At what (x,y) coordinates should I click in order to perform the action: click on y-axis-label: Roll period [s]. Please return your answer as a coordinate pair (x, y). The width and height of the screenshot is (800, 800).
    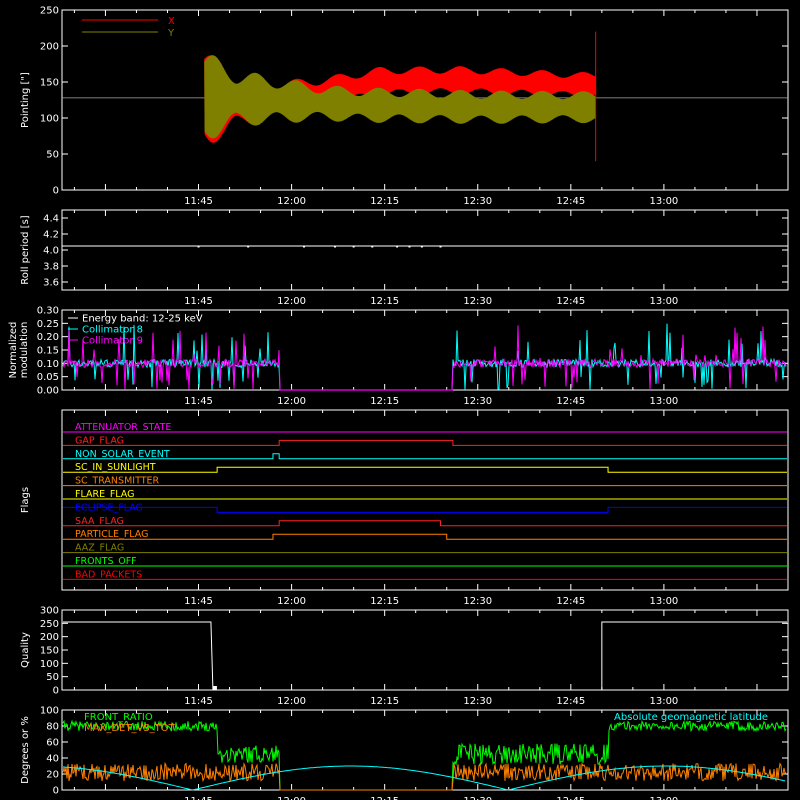
    Looking at the image, I should click on (25, 249).